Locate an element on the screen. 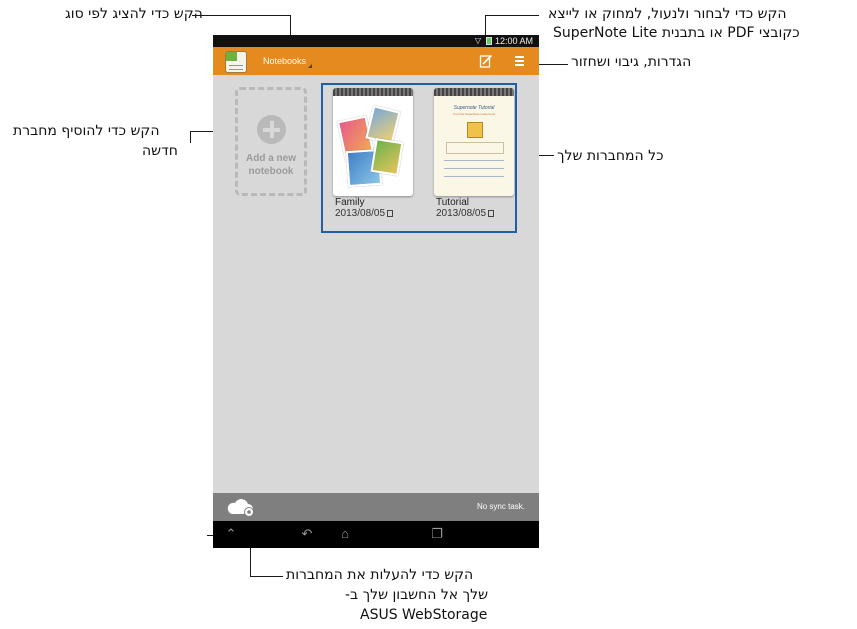 This screenshot has height=629, width=857. back-icon: ↶ is located at coordinates (307, 534).